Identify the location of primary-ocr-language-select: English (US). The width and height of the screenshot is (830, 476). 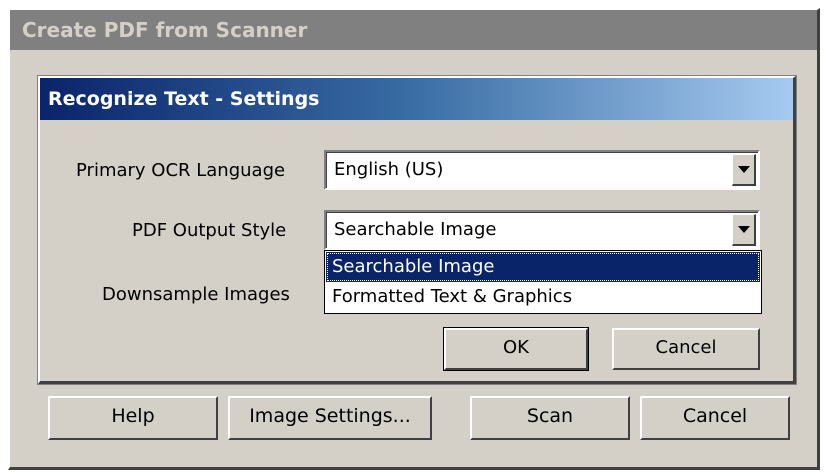
(542, 170).